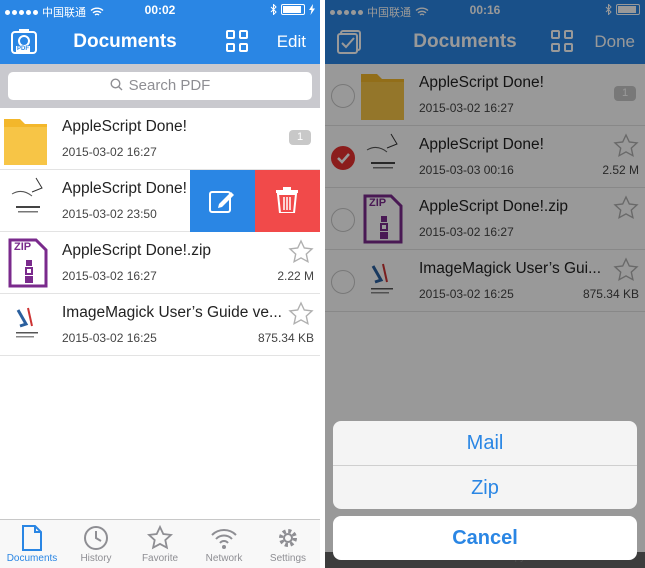 Image resolution: width=645 pixels, height=568 pixels. I want to click on zip-label: ZIP, so click(23, 247).